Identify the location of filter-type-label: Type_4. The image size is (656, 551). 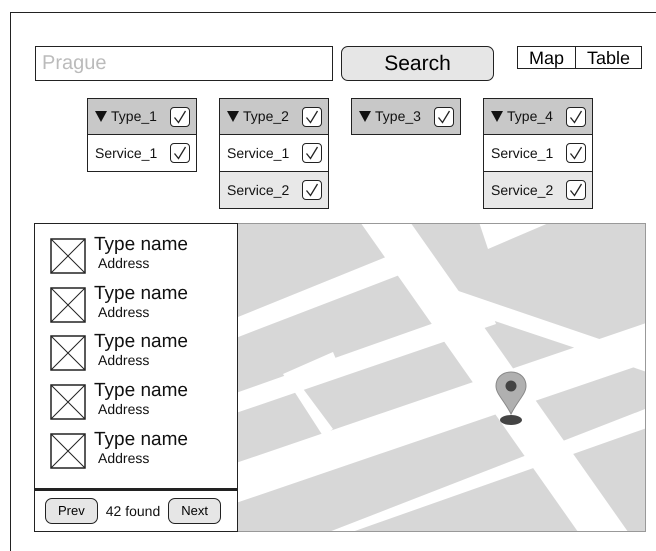
(530, 116).